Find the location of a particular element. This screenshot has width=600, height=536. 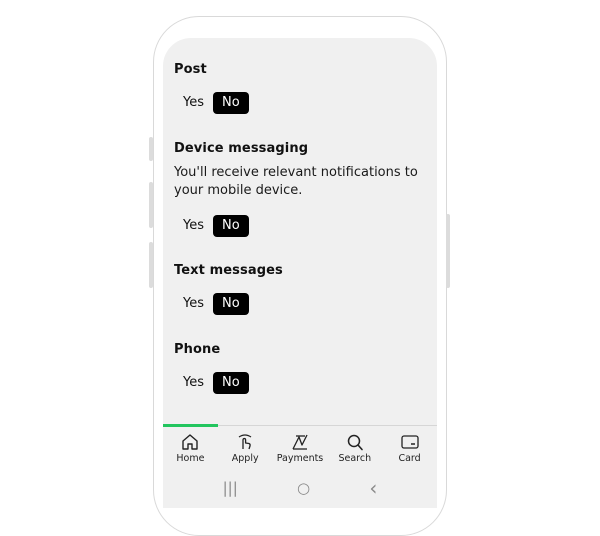

post-preference: Post Yes No is located at coordinates (299, 88).